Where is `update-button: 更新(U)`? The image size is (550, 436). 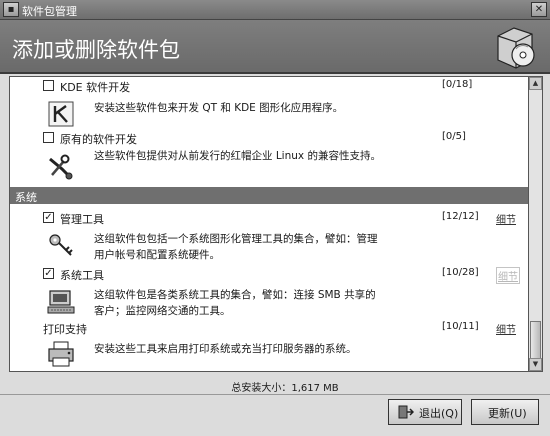
update-button: 更新(U) is located at coordinates (505, 412).